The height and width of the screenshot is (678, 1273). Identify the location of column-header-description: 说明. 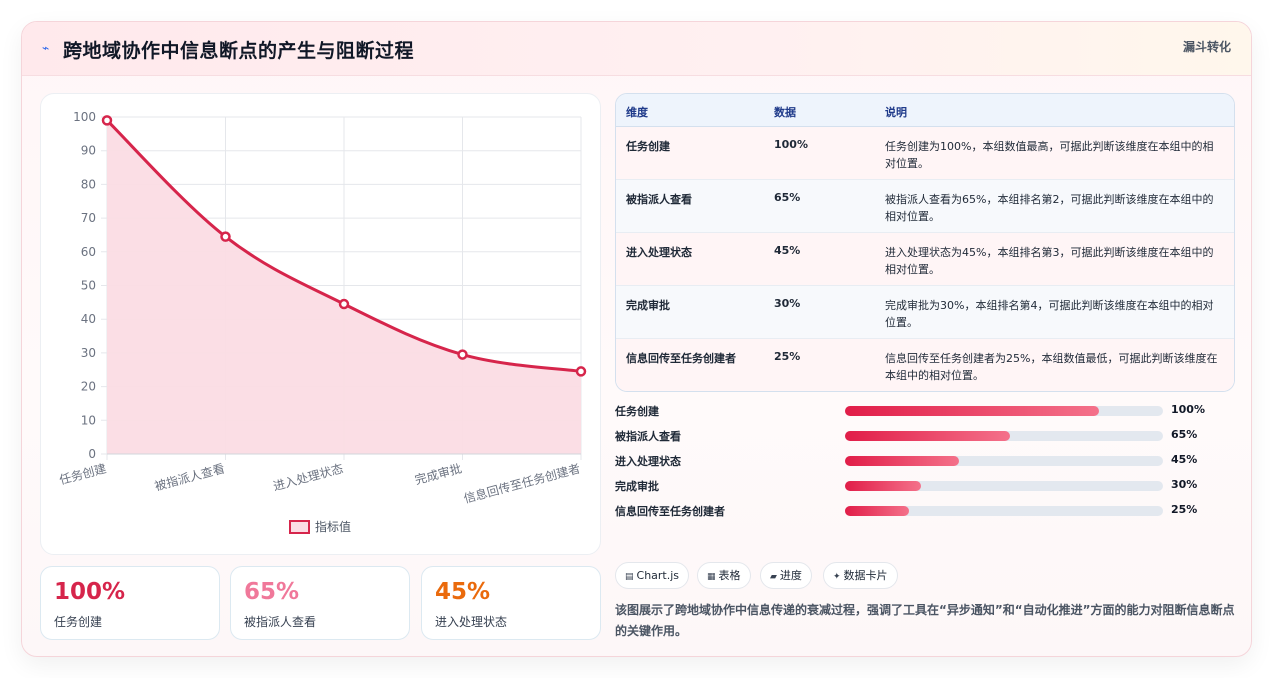
(896, 112).